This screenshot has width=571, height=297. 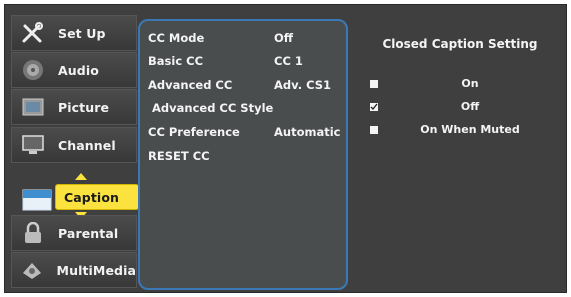 I want to click on menu-row-basic-cc: Basic CC CC 1, so click(x=246, y=63).